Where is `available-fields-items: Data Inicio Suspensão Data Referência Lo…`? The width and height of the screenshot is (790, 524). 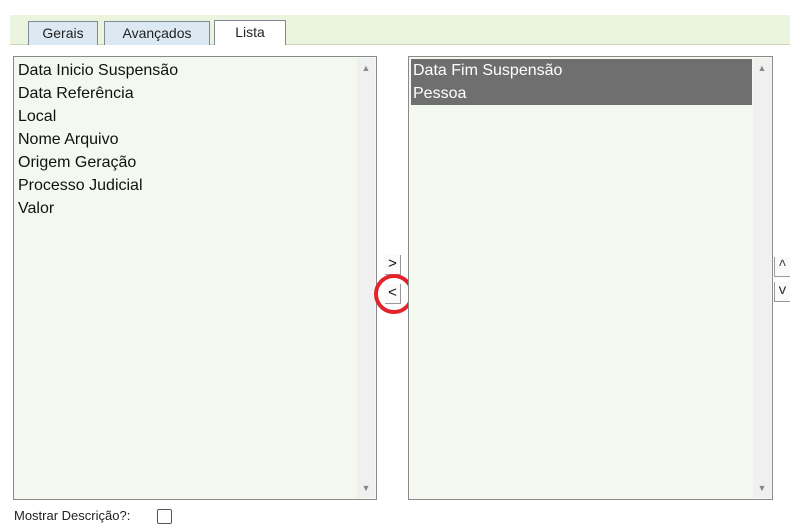 available-fields-items: Data Inicio Suspensão Data Referência Lo… is located at coordinates (186, 139).